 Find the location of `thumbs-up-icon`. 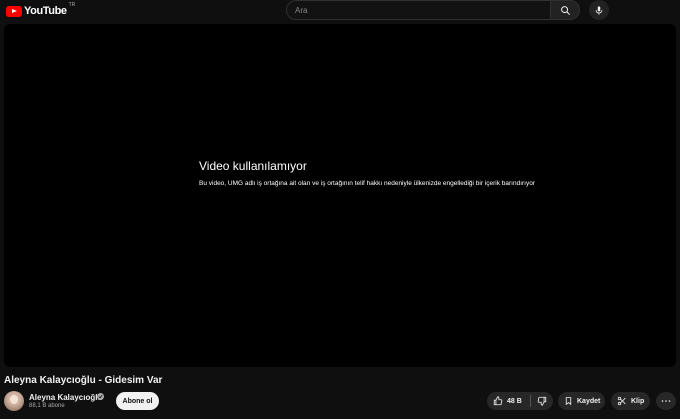

thumbs-up-icon is located at coordinates (498, 401).